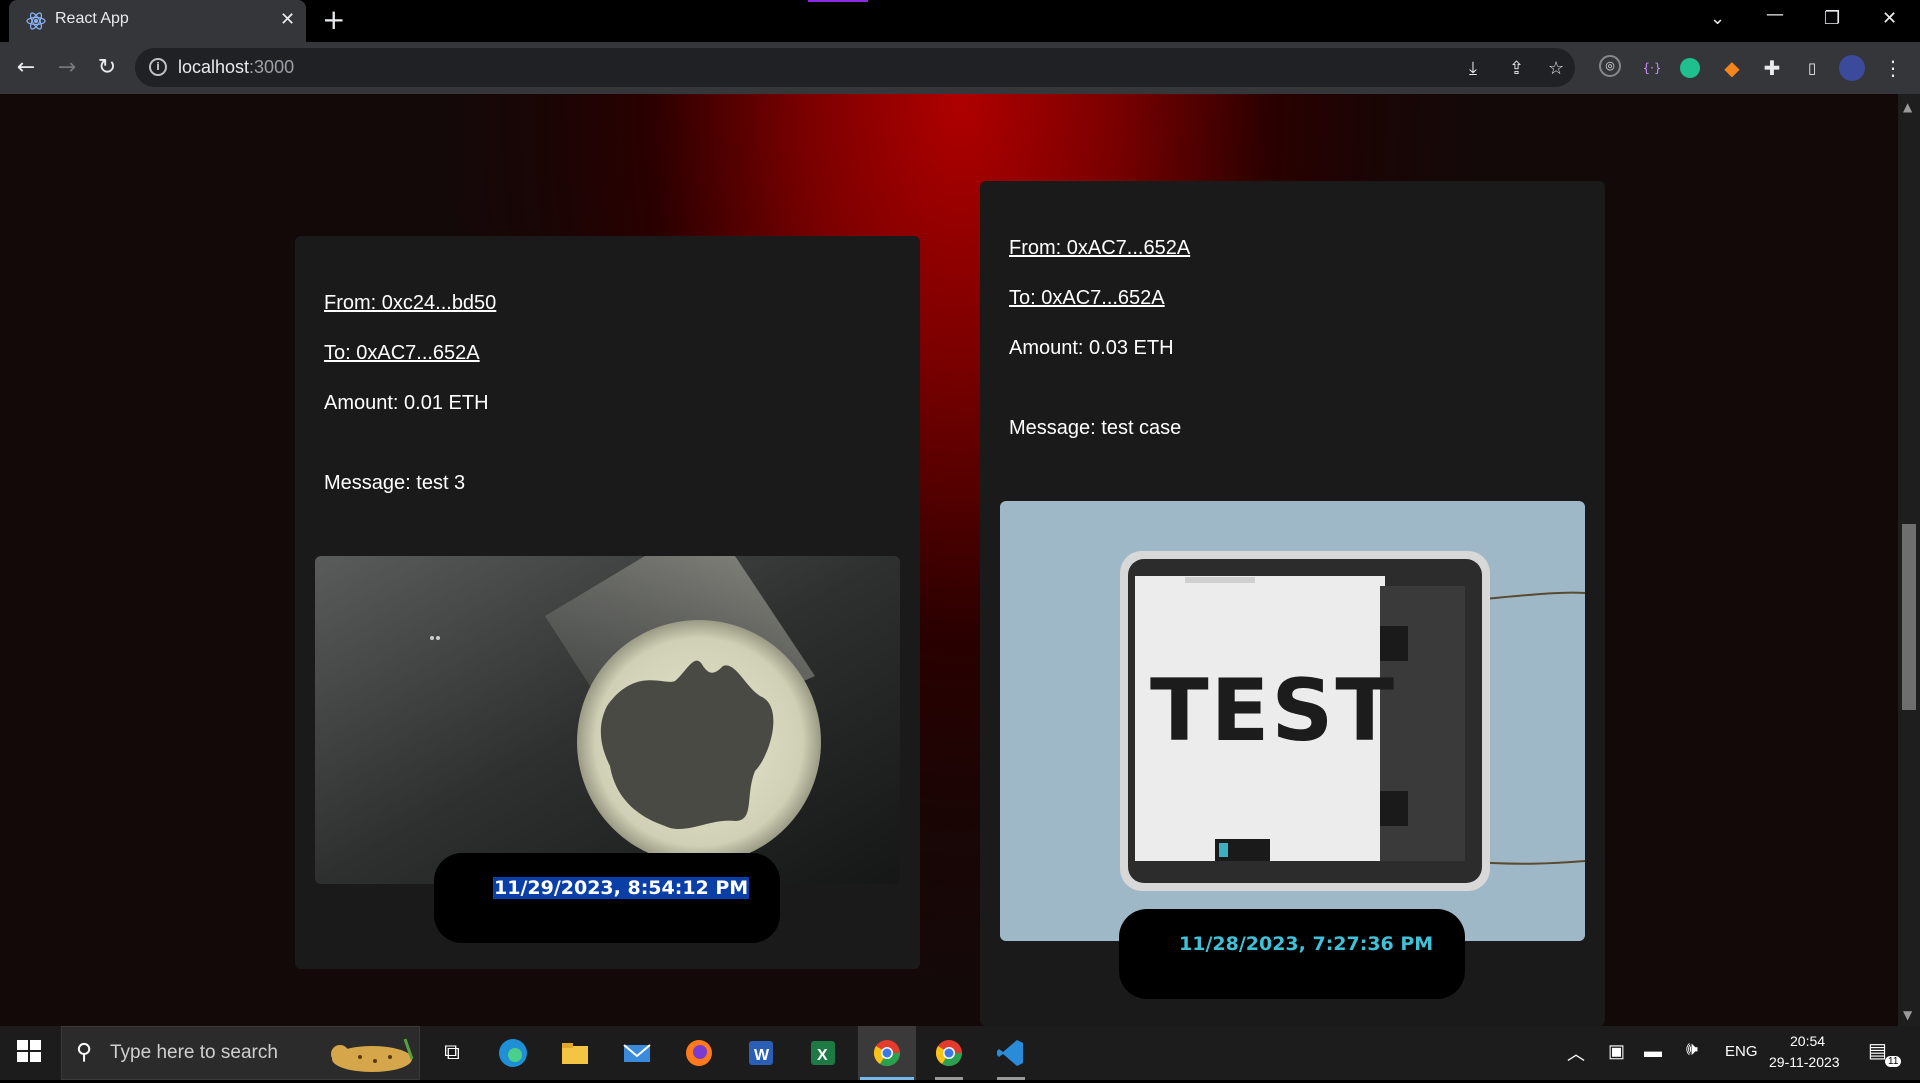 The height and width of the screenshot is (1083, 1920). Describe the element at coordinates (26, 68) in the screenshot. I see `back-arrow-icon: ←` at that location.